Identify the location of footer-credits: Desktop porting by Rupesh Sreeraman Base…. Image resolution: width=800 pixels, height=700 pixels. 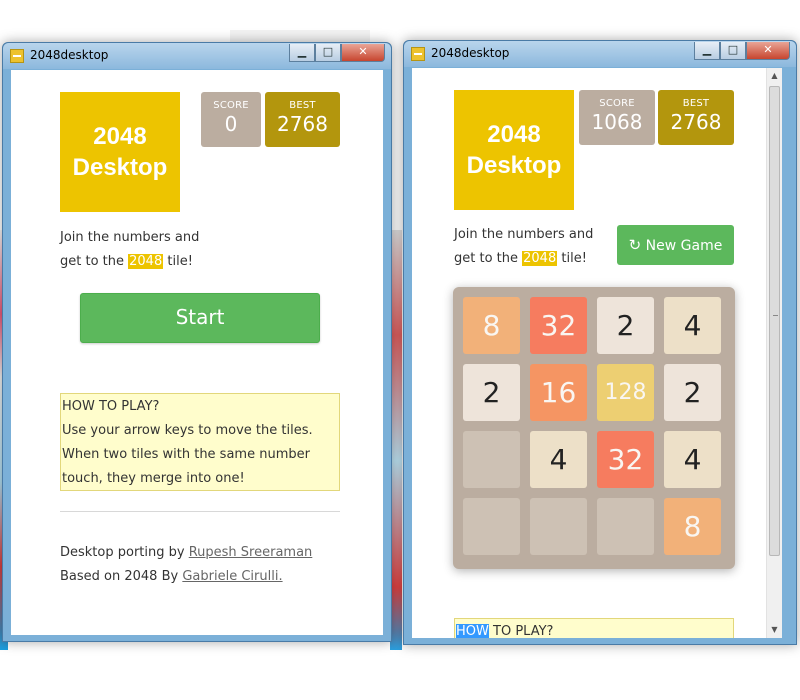
(210, 565).